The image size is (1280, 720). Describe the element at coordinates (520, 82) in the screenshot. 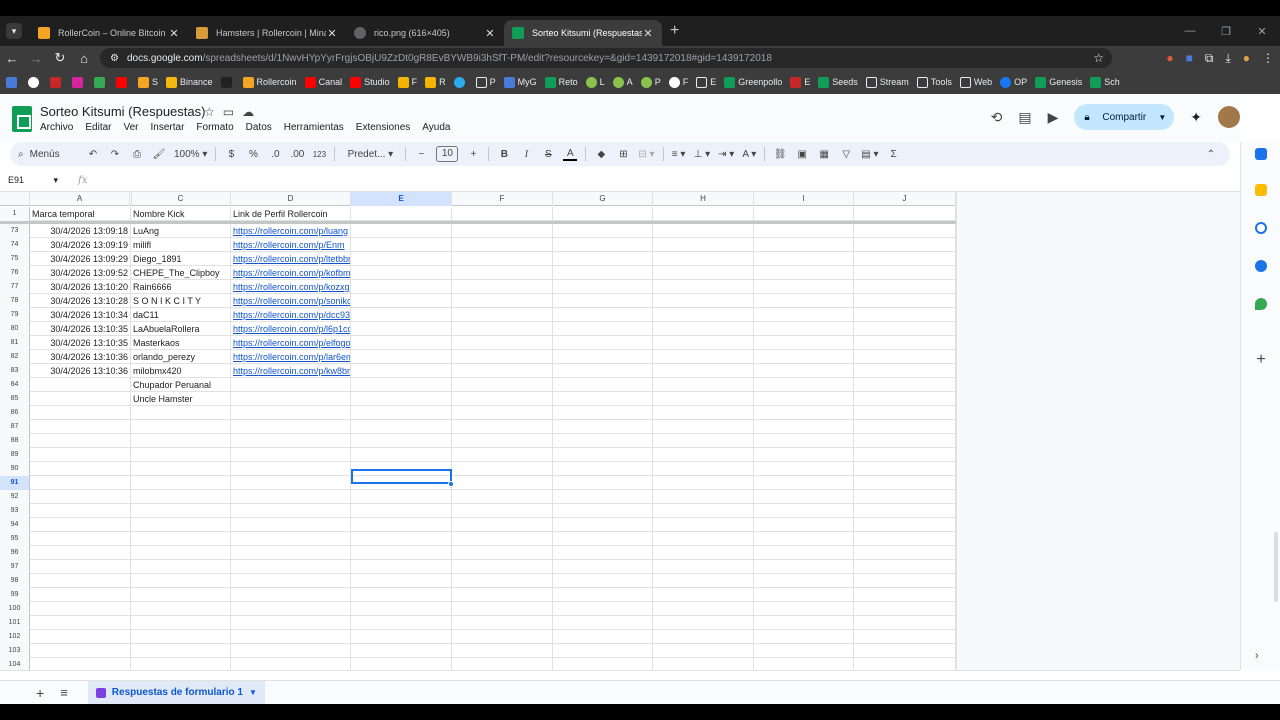

I see `bookmark: MyG` at that location.